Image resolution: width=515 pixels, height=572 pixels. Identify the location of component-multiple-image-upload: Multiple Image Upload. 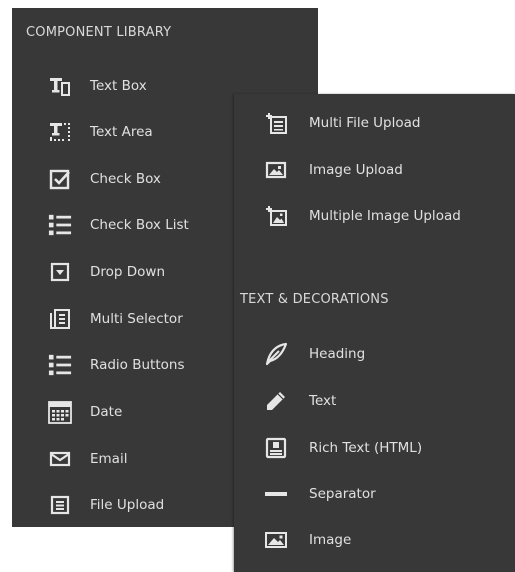
(384, 216).